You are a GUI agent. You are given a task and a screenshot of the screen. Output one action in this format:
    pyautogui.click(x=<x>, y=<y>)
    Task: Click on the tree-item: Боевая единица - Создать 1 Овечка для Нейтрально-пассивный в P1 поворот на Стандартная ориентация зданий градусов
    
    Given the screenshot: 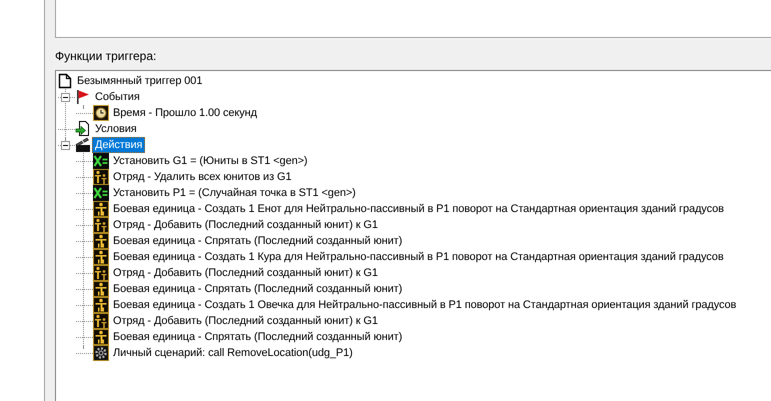 What is the action you would take?
    pyautogui.click(x=425, y=305)
    